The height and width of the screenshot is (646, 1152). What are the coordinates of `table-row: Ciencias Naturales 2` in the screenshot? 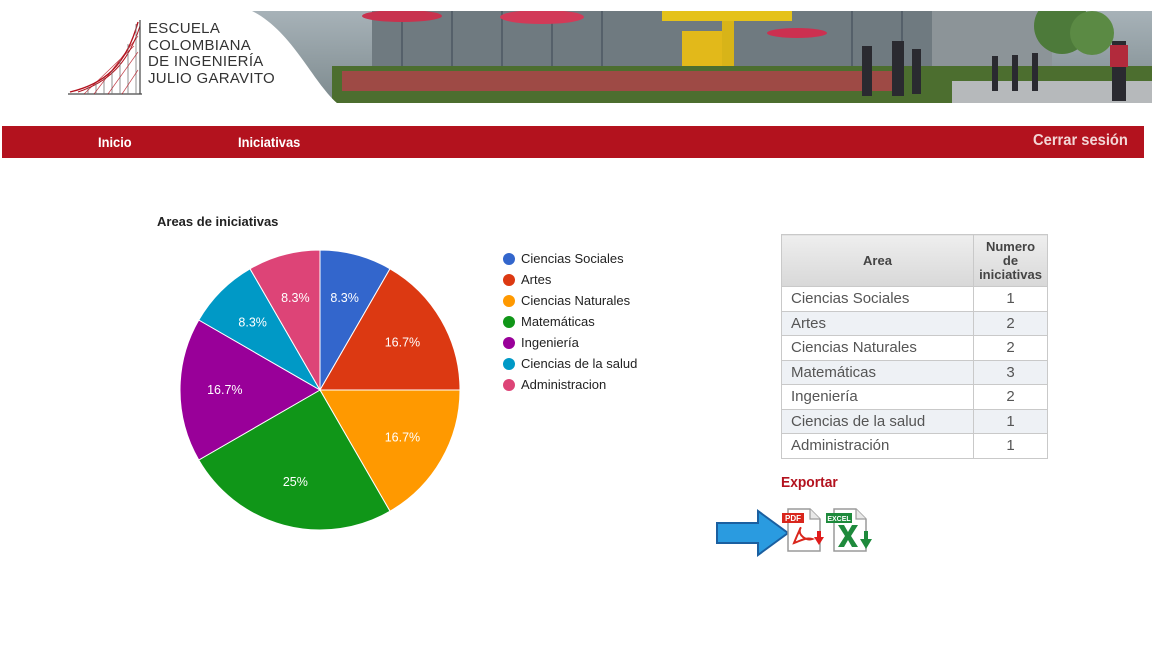 It's located at (914, 348).